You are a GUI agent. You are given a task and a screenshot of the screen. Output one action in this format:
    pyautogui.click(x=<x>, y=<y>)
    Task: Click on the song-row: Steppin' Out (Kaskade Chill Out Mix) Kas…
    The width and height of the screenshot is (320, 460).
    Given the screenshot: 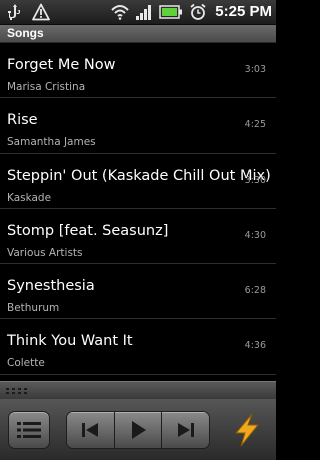 What is the action you would take?
    pyautogui.click(x=138, y=181)
    